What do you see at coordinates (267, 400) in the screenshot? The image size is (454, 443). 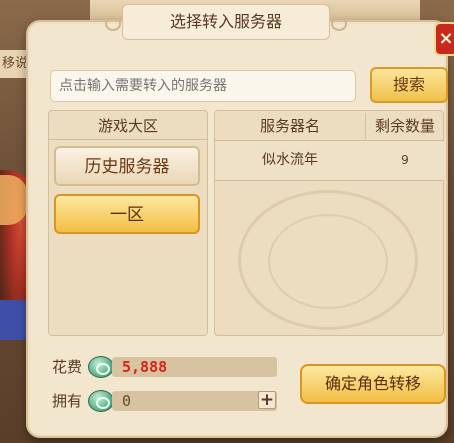 I see `add-currency-button: +` at bounding box center [267, 400].